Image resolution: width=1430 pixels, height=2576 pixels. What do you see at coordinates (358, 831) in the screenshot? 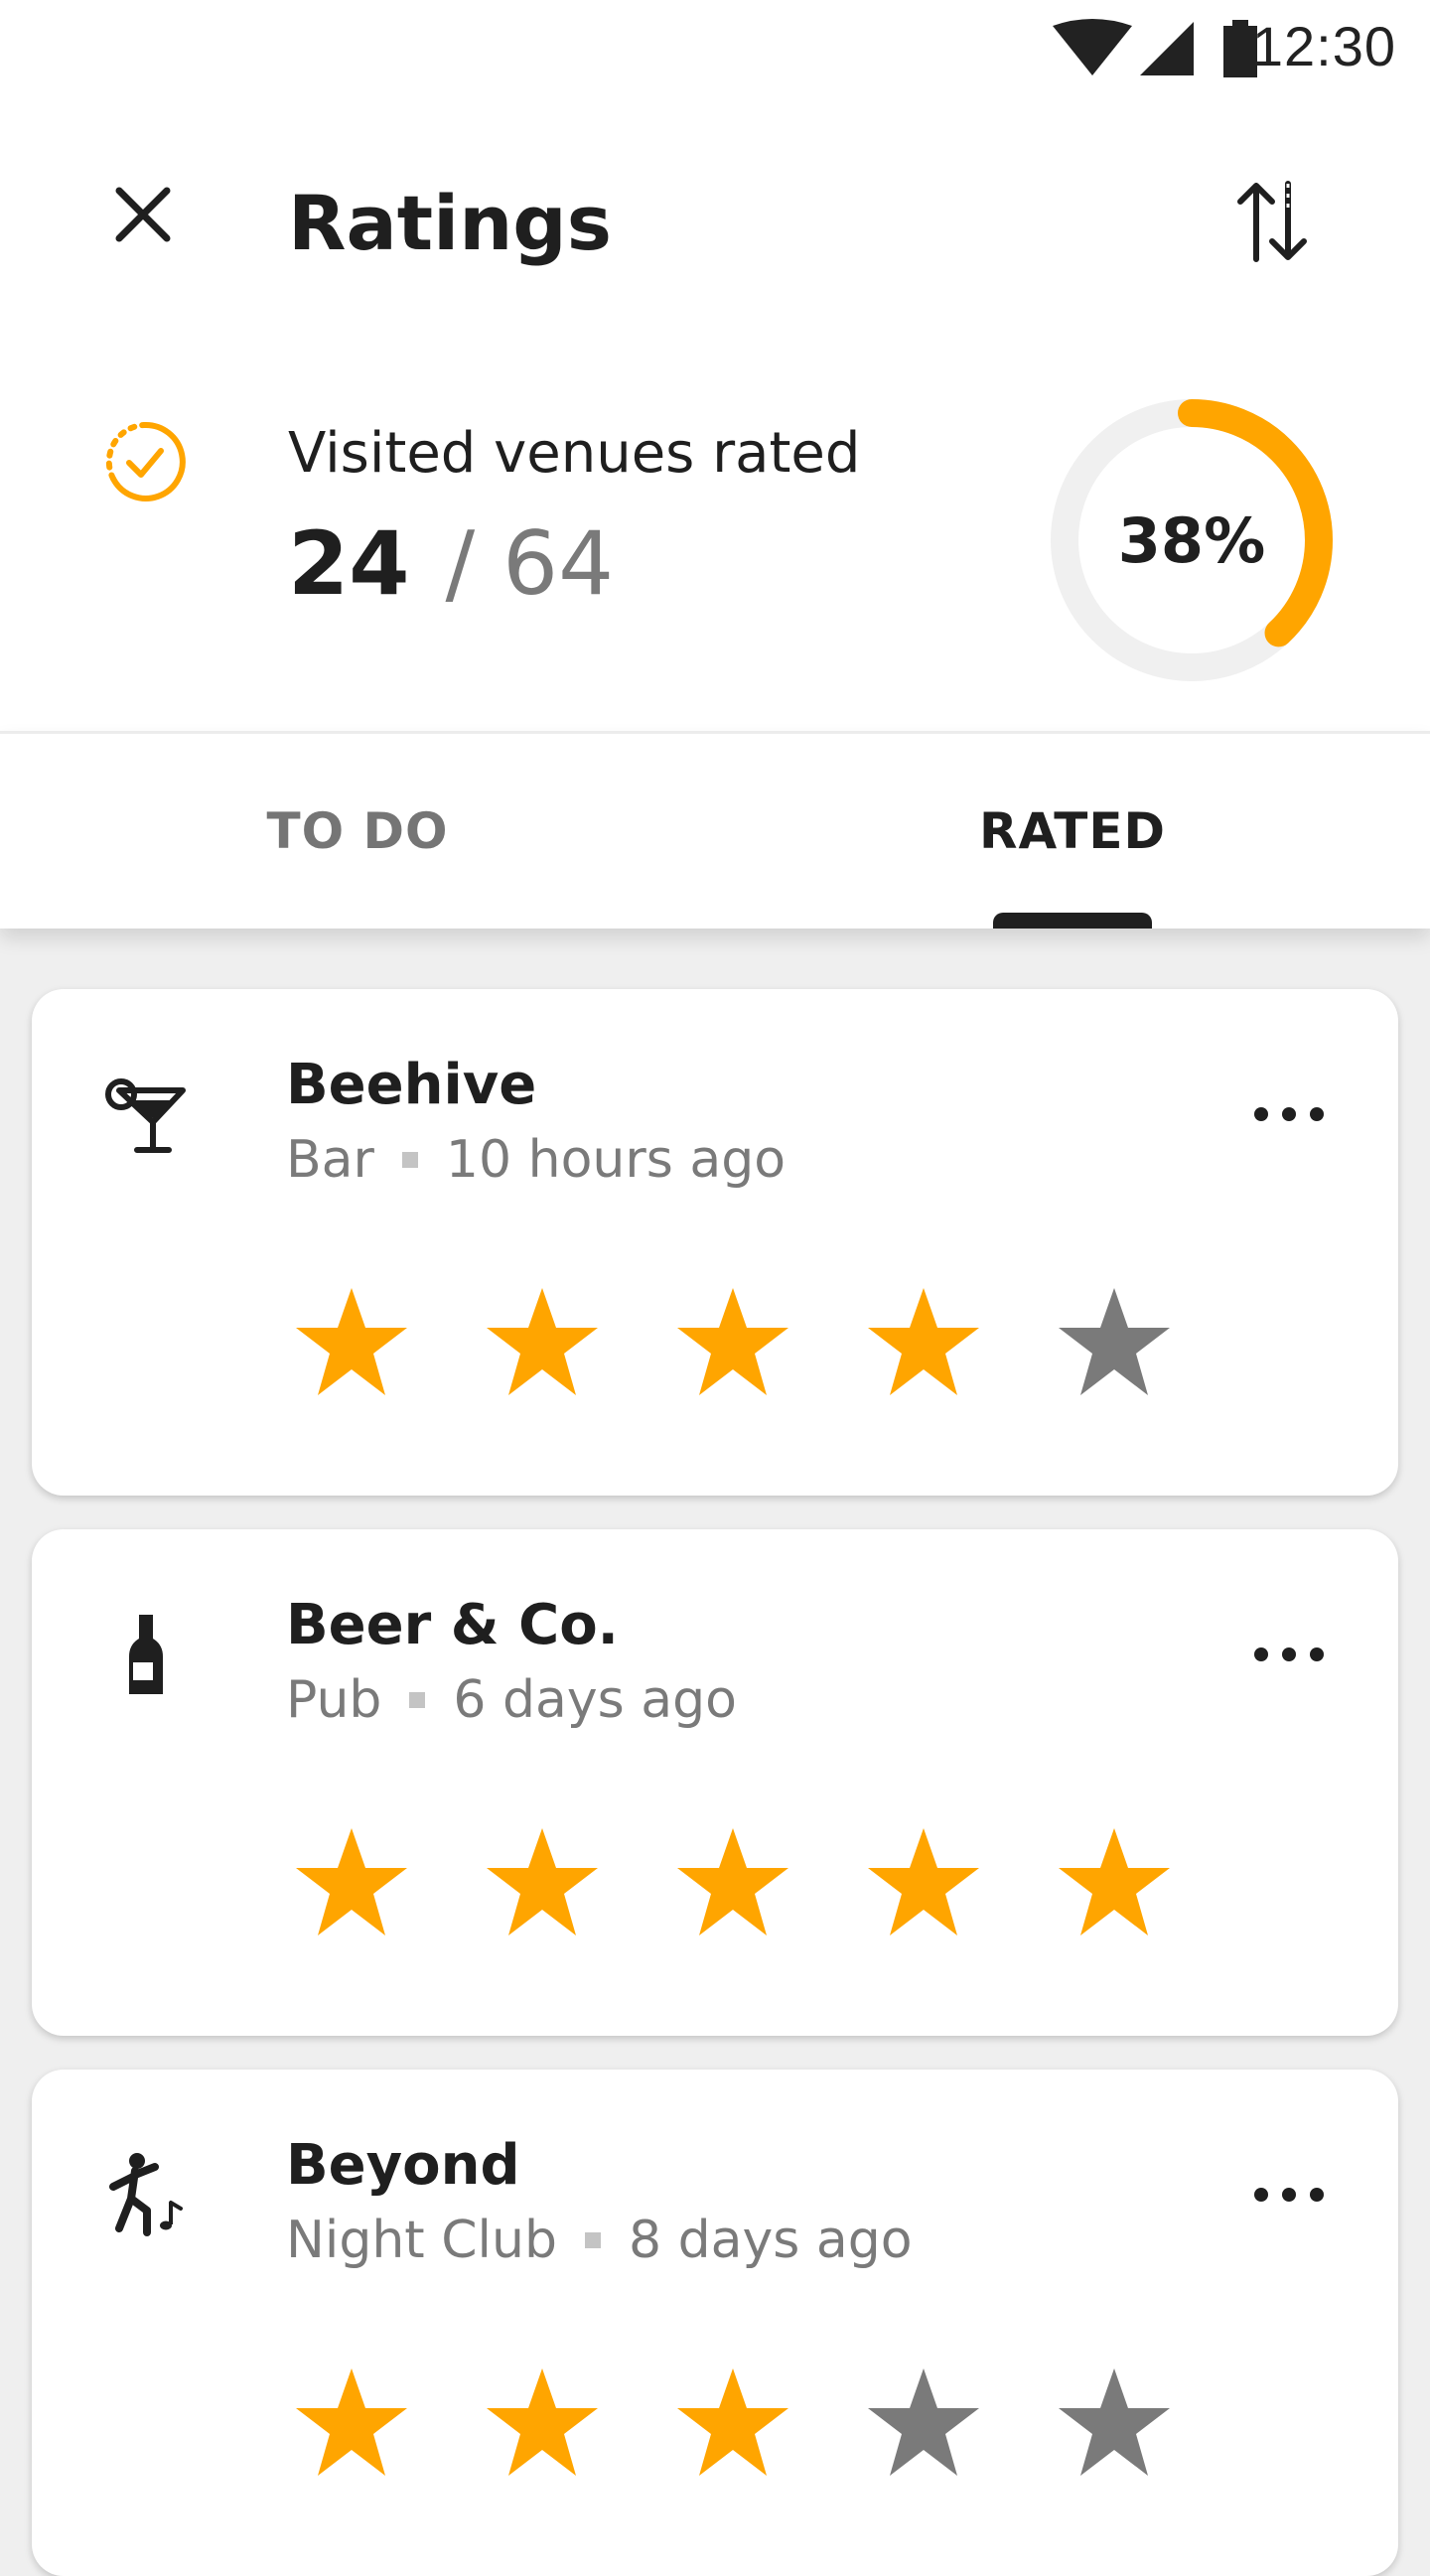
I see `tab-to-do: TO DO` at bounding box center [358, 831].